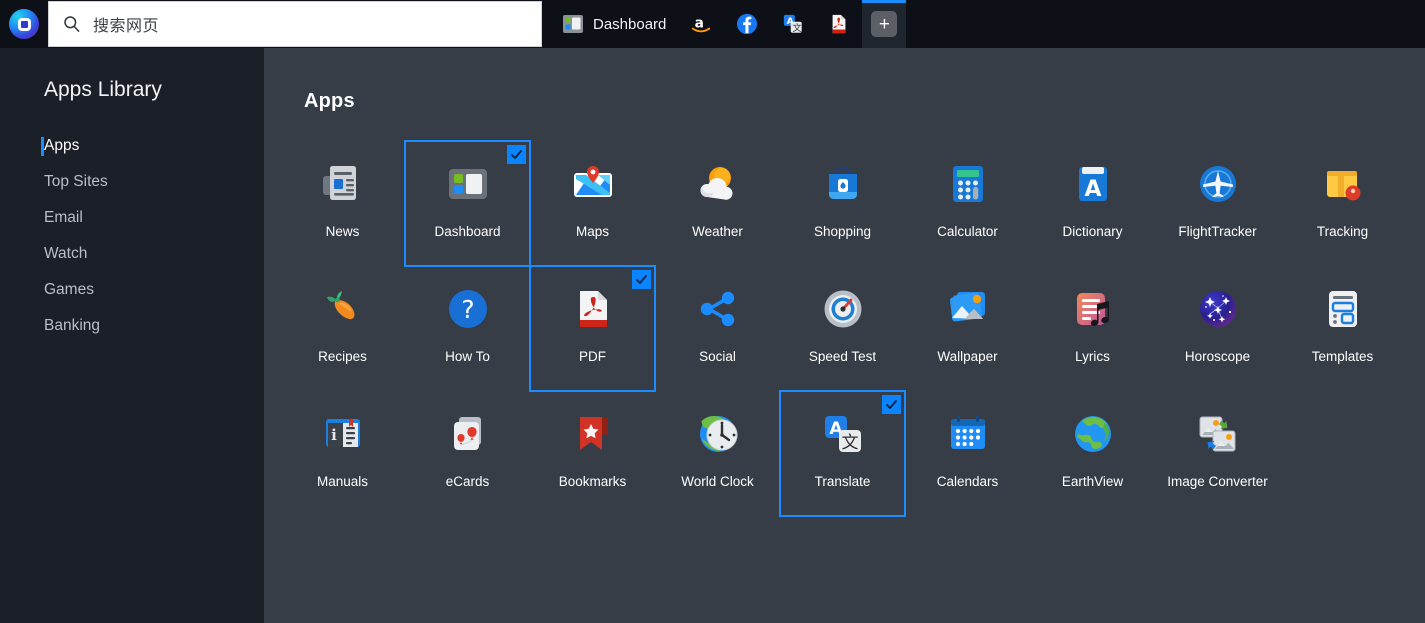 The height and width of the screenshot is (623, 1425). Describe the element at coordinates (968, 309) in the screenshot. I see `wallpaper-icon` at that location.